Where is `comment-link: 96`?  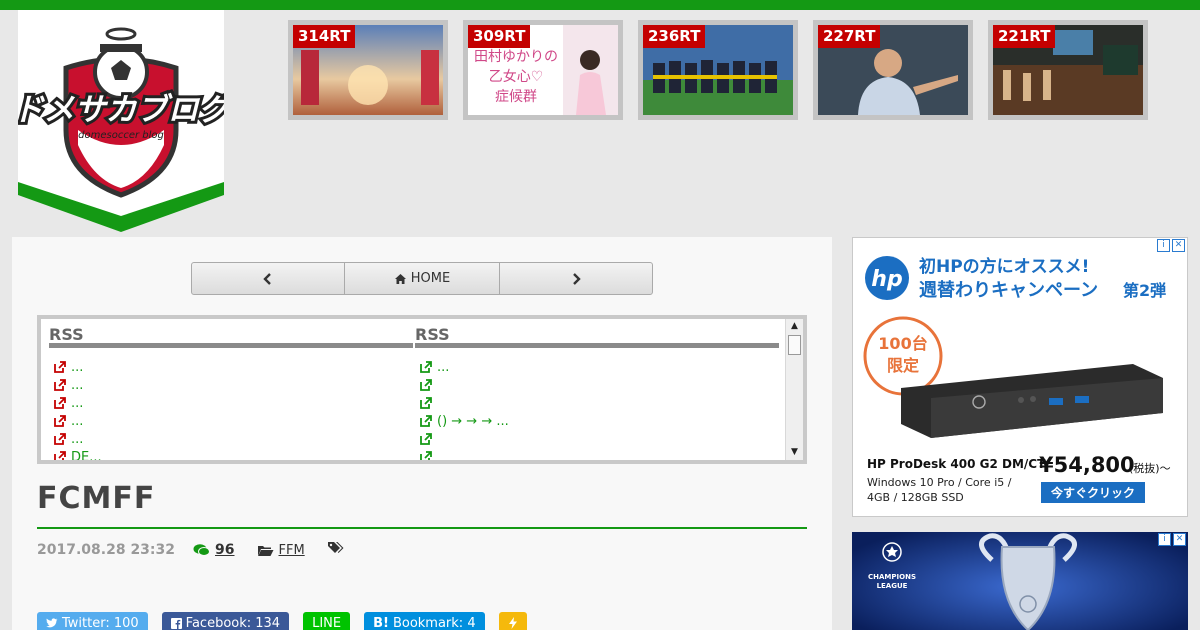
comment-link: 96 is located at coordinates (214, 550).